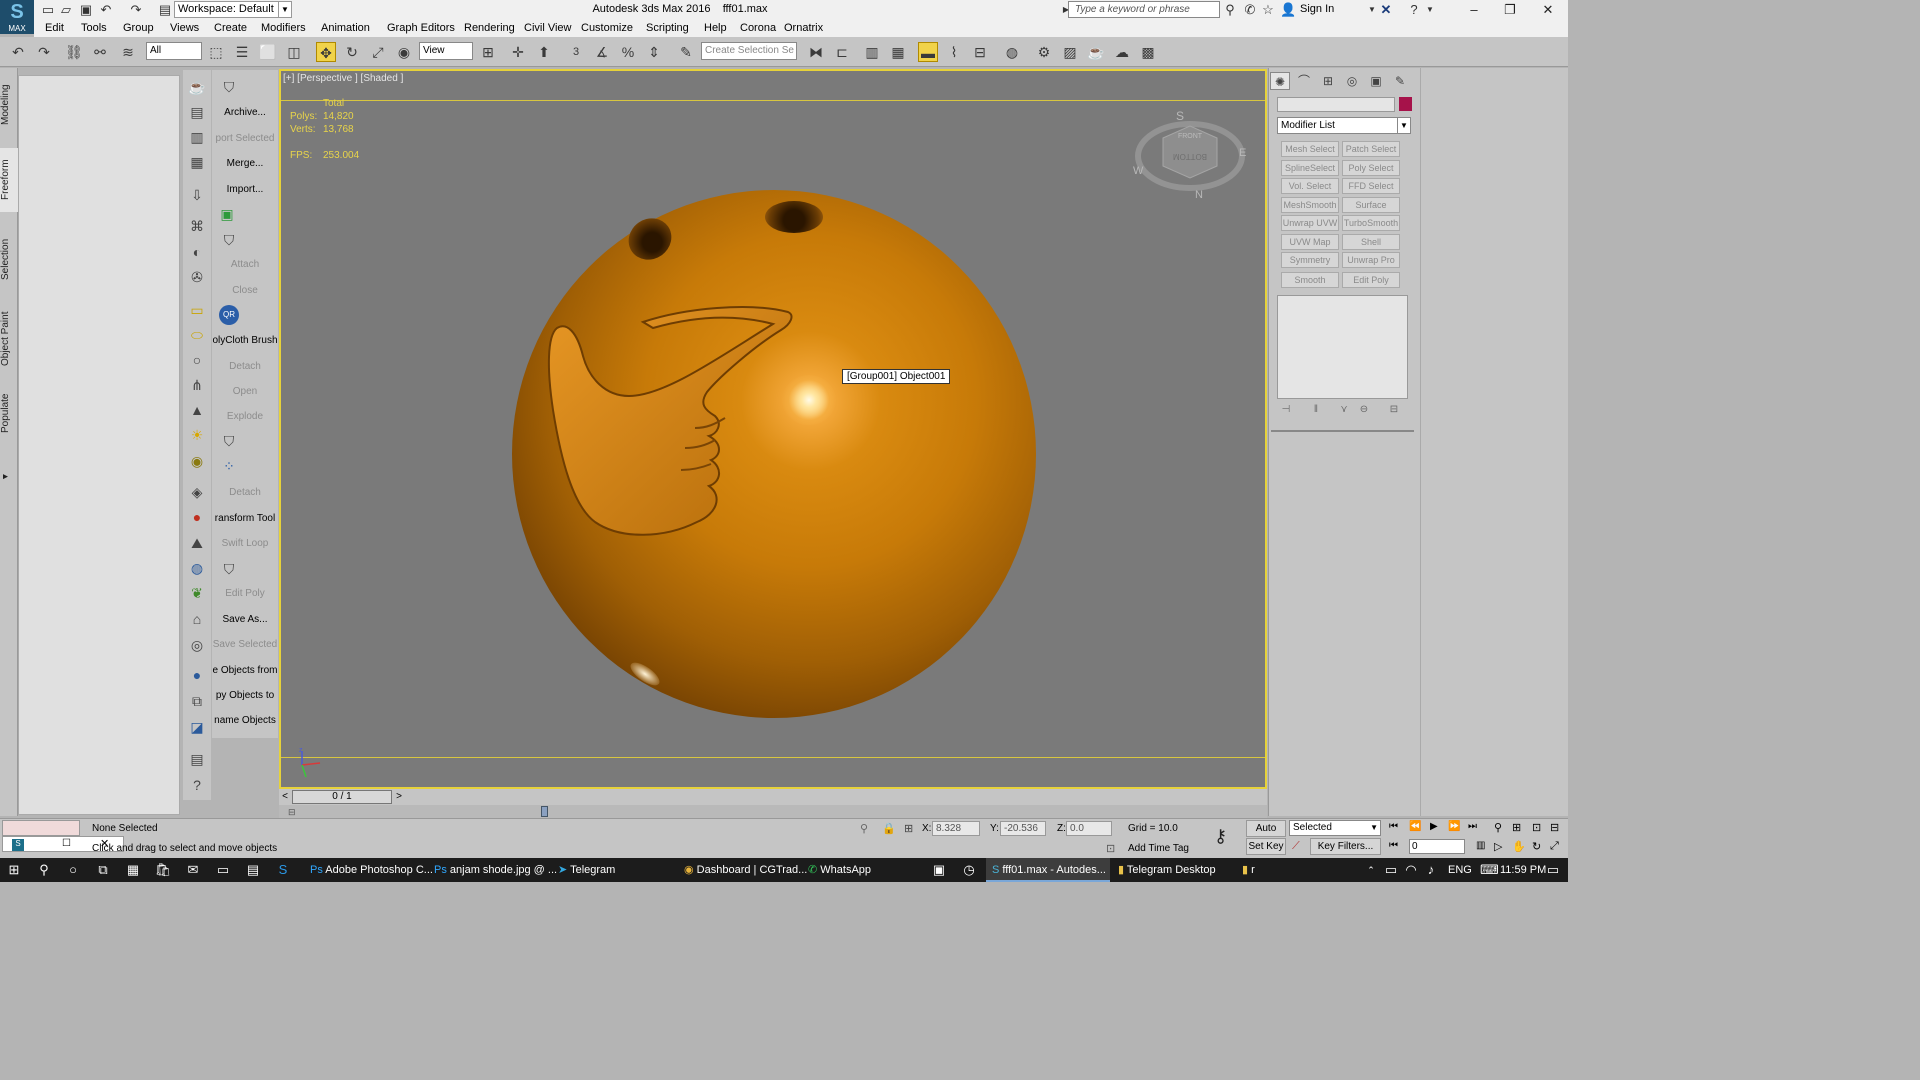 The height and width of the screenshot is (1080, 1920). What do you see at coordinates (1474, 10) in the screenshot?
I see `minimize-button: –` at bounding box center [1474, 10].